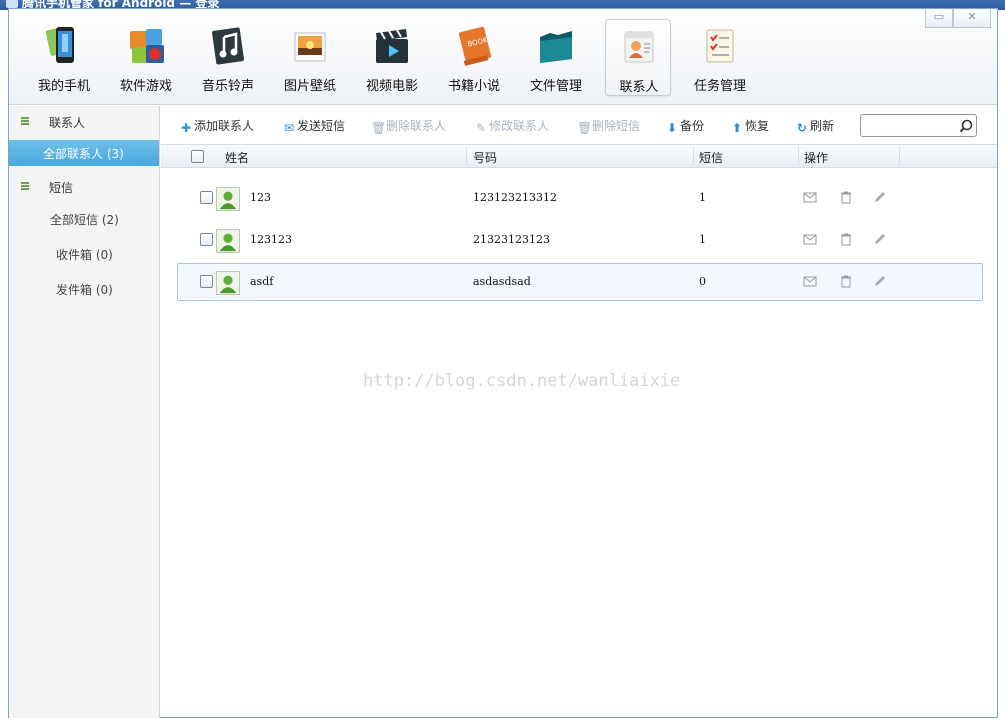  What do you see at coordinates (145, 86) in the screenshot?
I see `nav-label: 软件游戏` at bounding box center [145, 86].